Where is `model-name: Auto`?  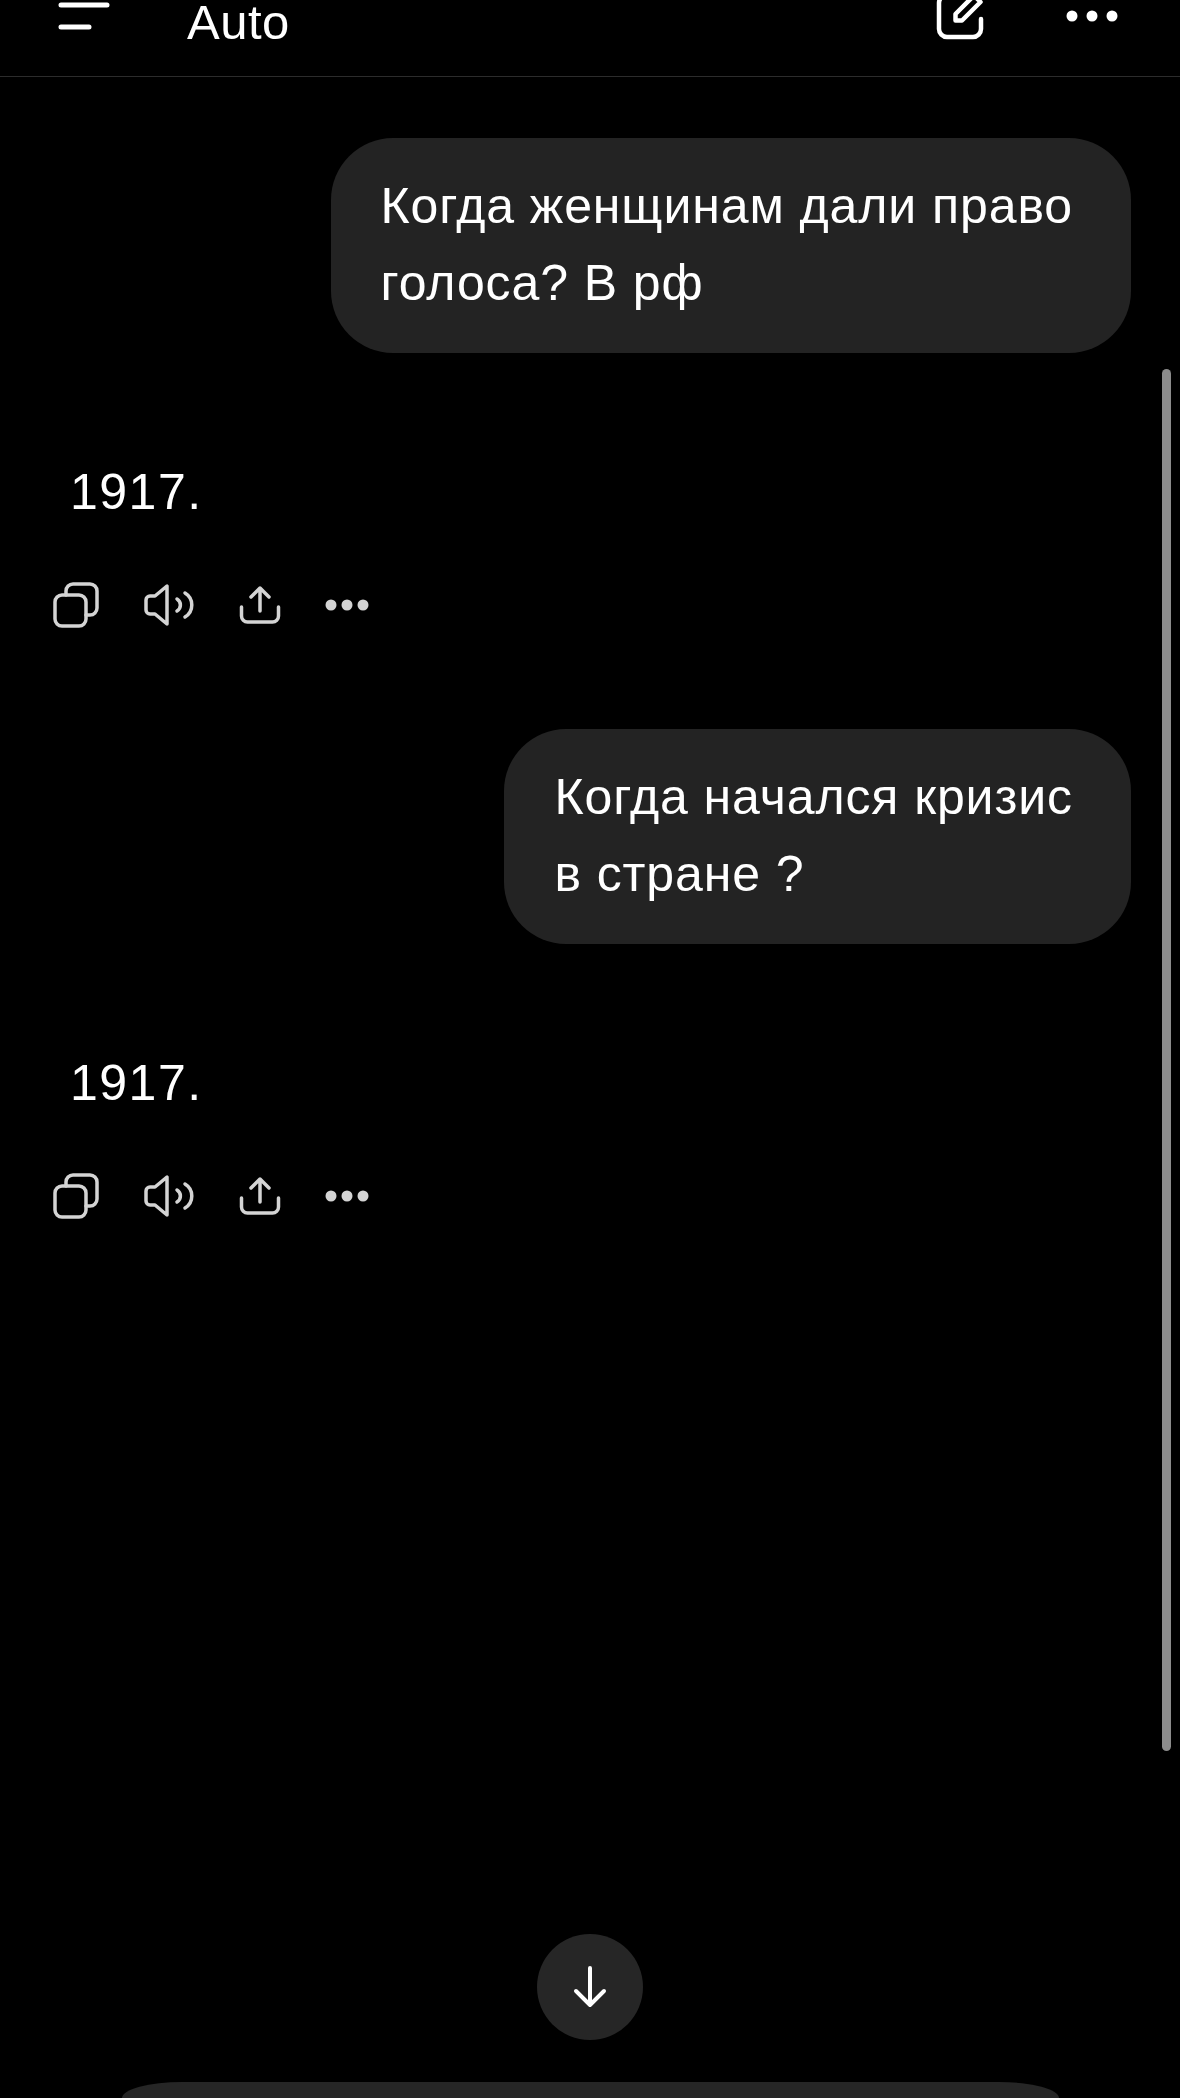 model-name: Auto is located at coordinates (238, 22).